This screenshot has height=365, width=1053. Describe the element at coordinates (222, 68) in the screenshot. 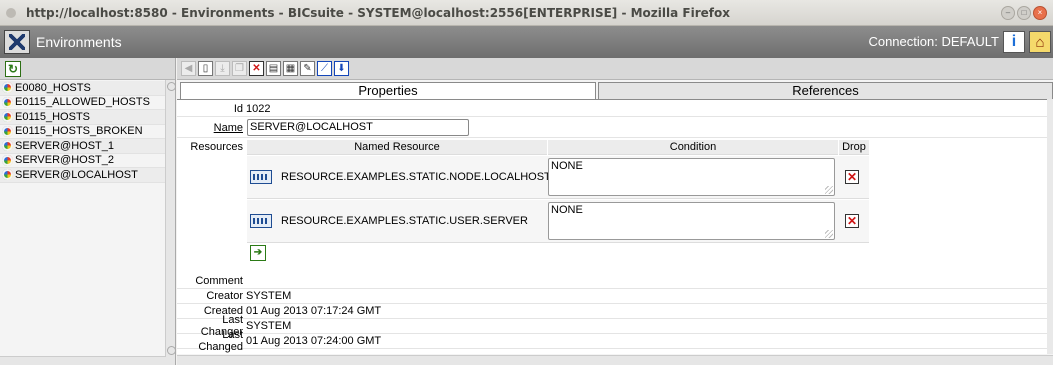

I see `save-button: ⤓` at that location.